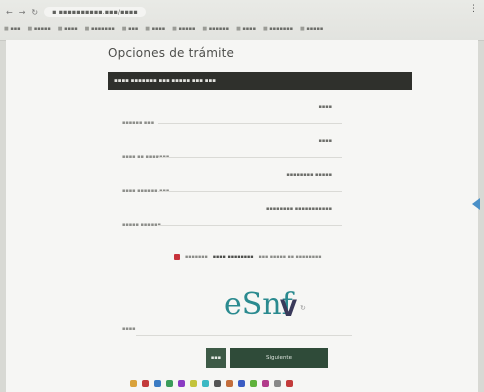  Describe the element at coordinates (232, 217) in the screenshot. I see `form-field-4: ▪▪▪▪▪ ▪▪▪▪▪▪ ▪▪▪▪▪▪▪▪ ▪▪▪▪▪▪▪▪▪▪▪` at that location.